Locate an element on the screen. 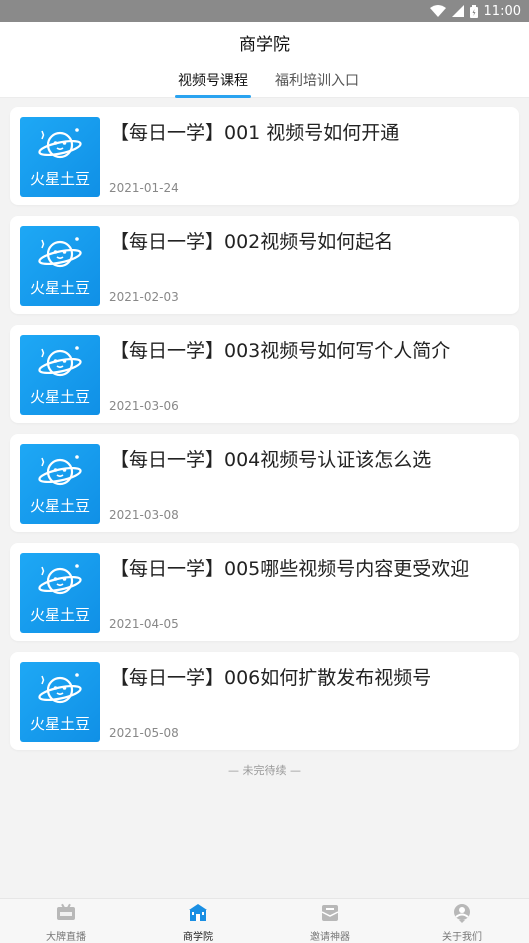 This screenshot has height=943, width=529. course-title: 【每日一学】004视频号认证该怎么选 is located at coordinates (271, 460).